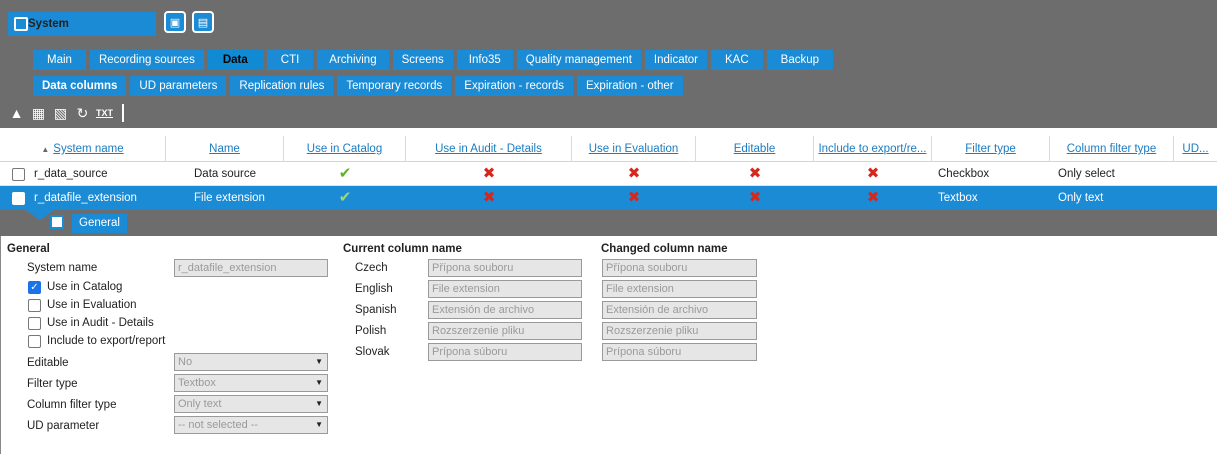 The width and height of the screenshot is (1217, 454). Describe the element at coordinates (82, 24) in the screenshot. I see `system-tab: System` at that location.